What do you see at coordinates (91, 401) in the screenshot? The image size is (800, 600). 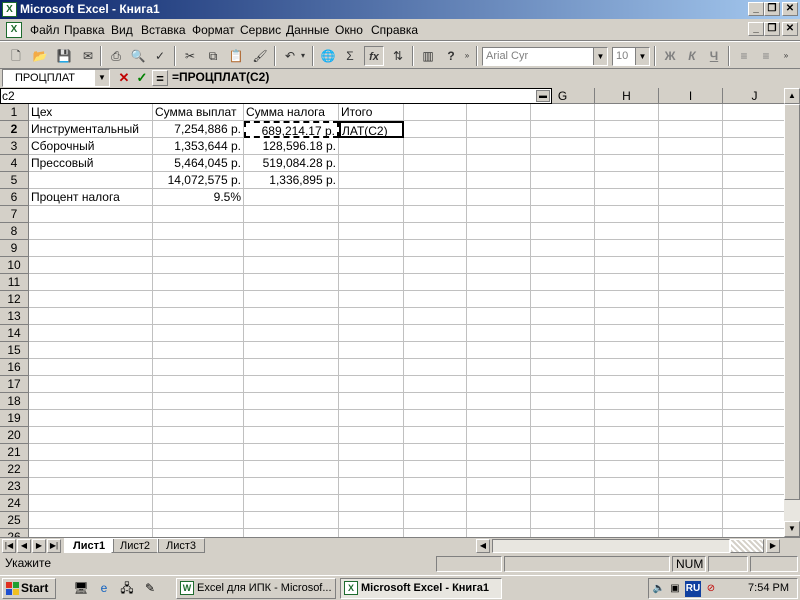 I see `cell-a18` at bounding box center [91, 401].